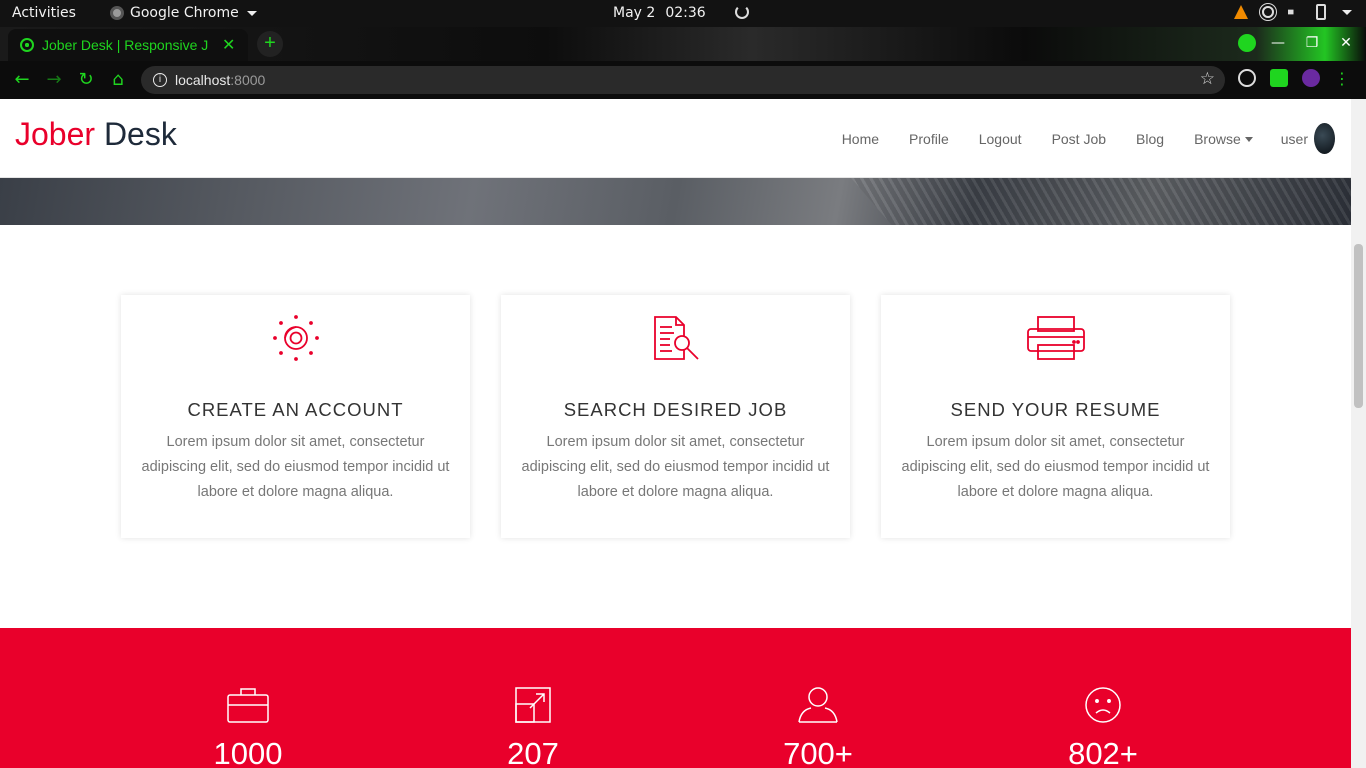 The height and width of the screenshot is (768, 1366). I want to click on browser-tab-strip: Jober Desk | Responsive J ✕ + — ❐ ✕, so click(683, 44).